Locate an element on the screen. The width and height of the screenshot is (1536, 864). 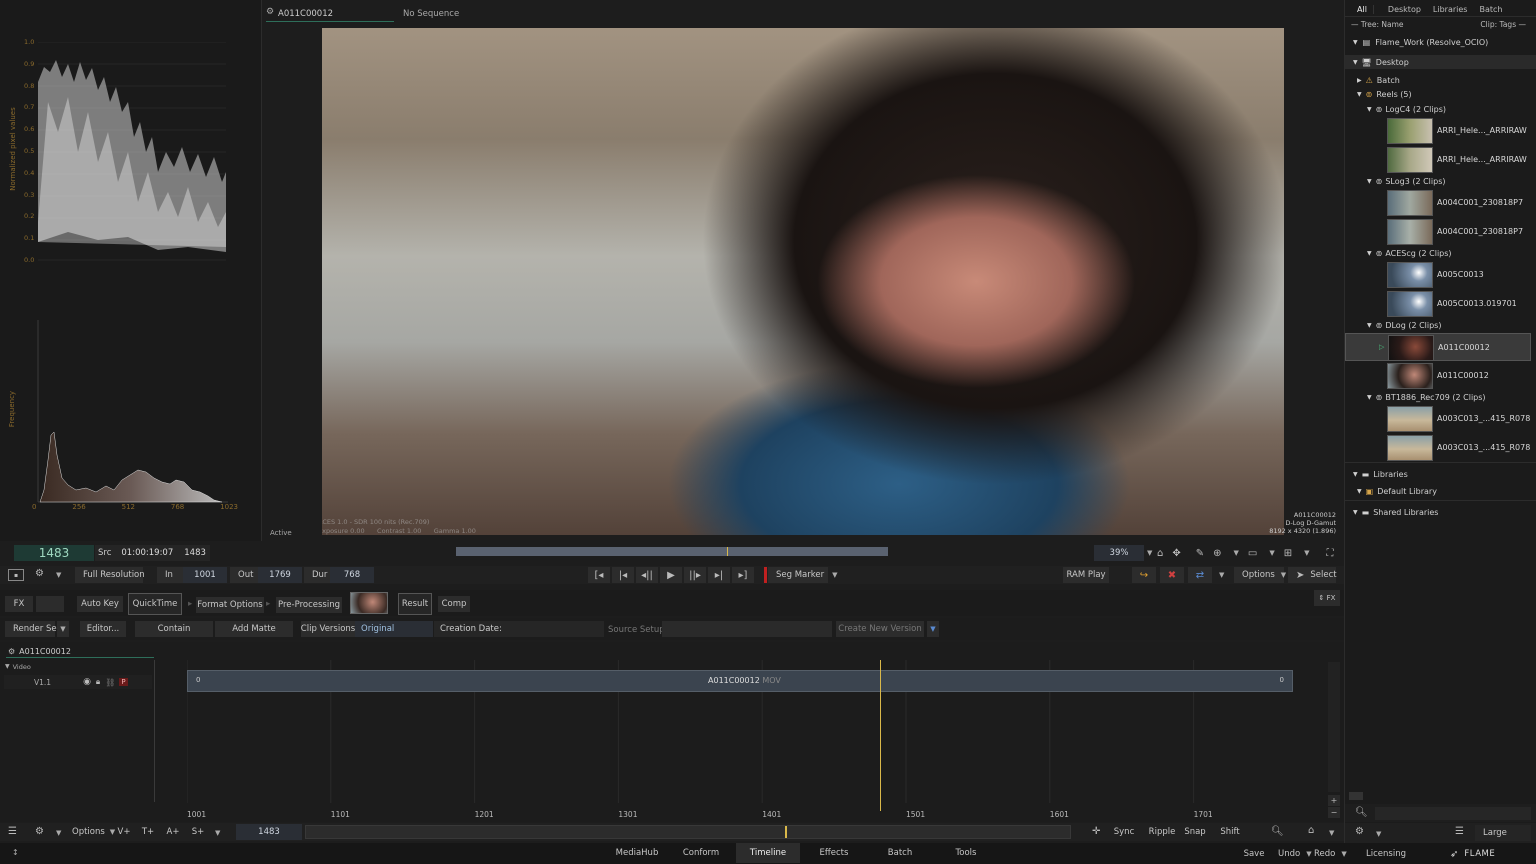
library-tab-all: All is located at coordinates (1362, 9).